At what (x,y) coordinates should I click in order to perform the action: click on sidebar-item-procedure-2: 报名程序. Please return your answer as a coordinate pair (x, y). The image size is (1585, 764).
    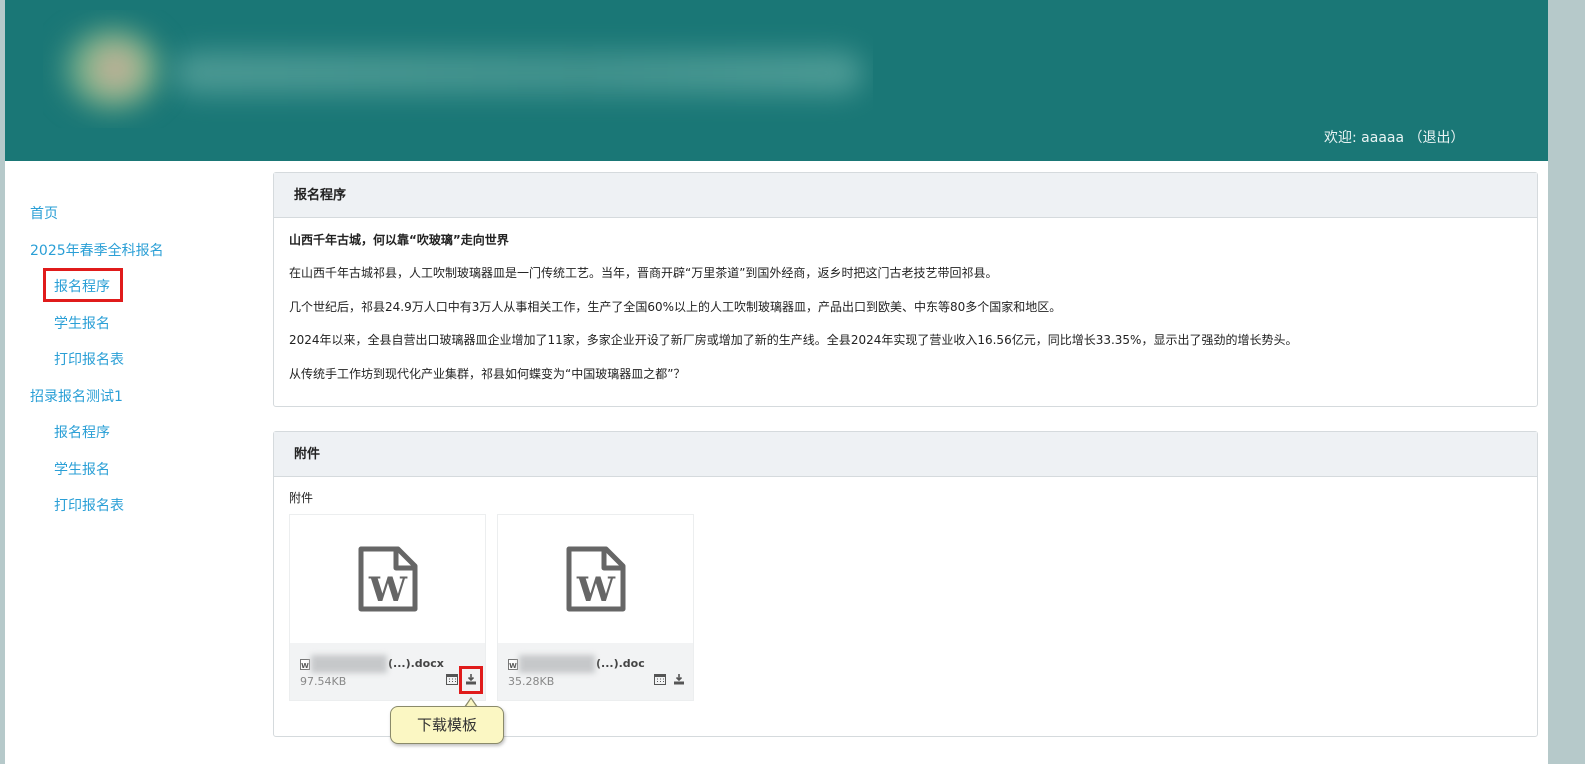
    Looking at the image, I should click on (82, 432).